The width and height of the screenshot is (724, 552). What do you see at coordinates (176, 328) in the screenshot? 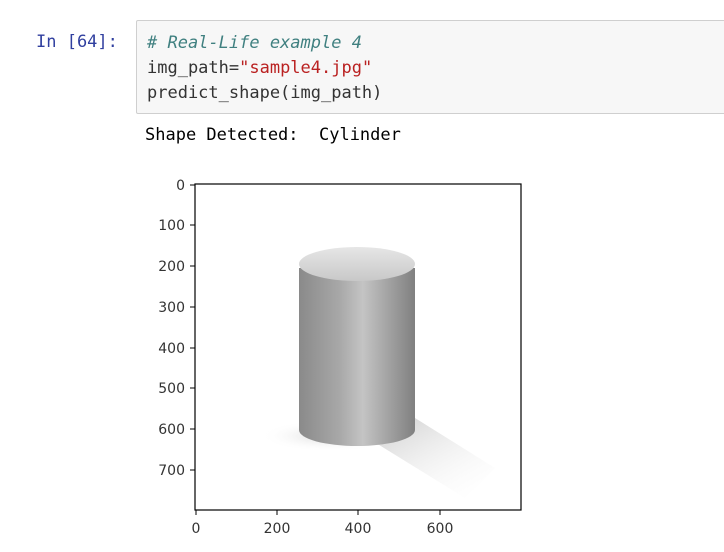
I see `y-axis: 0 100 200 300 400 500 600 700` at bounding box center [176, 328].